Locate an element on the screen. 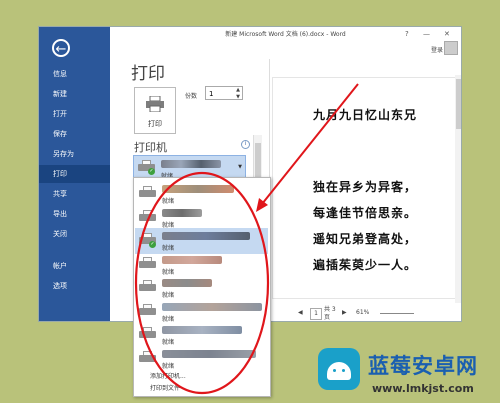  watermark-logo is located at coordinates (339, 369).